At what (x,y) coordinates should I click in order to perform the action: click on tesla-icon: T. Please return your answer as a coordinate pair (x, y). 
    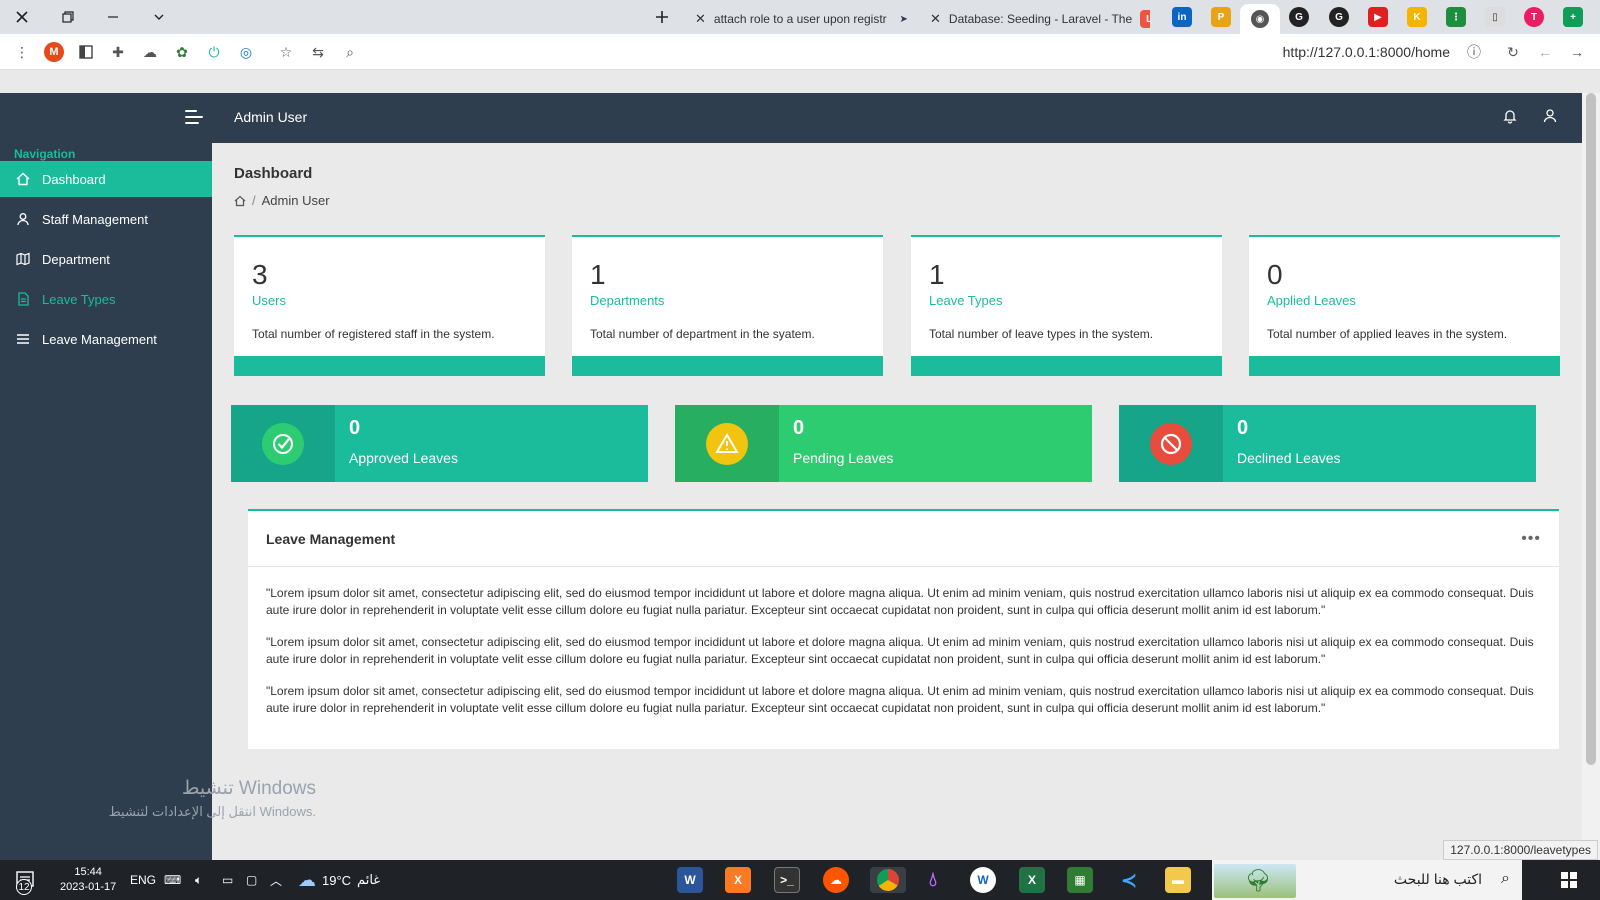
    Looking at the image, I should click on (1534, 17).